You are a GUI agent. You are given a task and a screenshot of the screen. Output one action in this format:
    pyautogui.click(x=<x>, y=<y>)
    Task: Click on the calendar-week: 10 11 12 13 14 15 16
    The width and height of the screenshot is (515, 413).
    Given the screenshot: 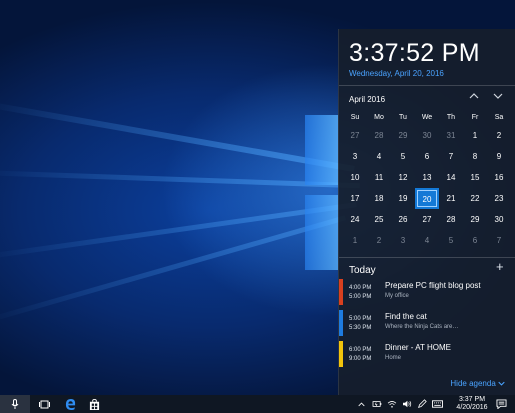 What is the action you would take?
    pyautogui.click(x=427, y=177)
    